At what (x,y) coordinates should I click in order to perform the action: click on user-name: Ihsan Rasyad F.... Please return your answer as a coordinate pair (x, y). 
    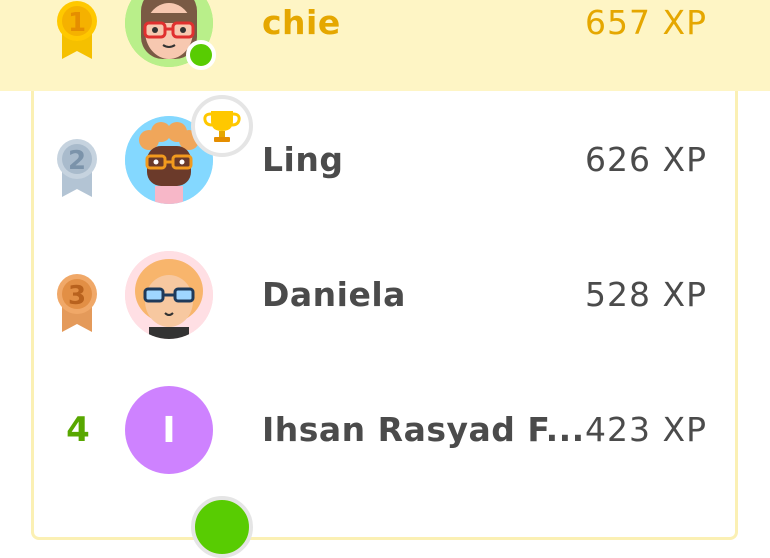
    Looking at the image, I should click on (423, 429).